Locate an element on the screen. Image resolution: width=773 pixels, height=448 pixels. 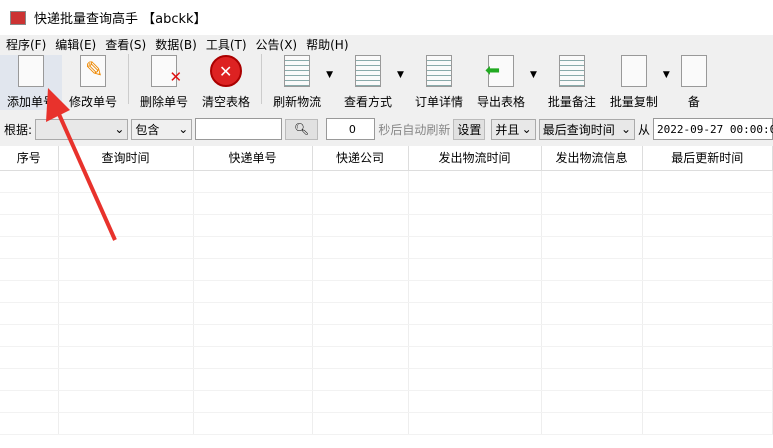
menu-view: 查看(S) is located at coordinates (125, 44).